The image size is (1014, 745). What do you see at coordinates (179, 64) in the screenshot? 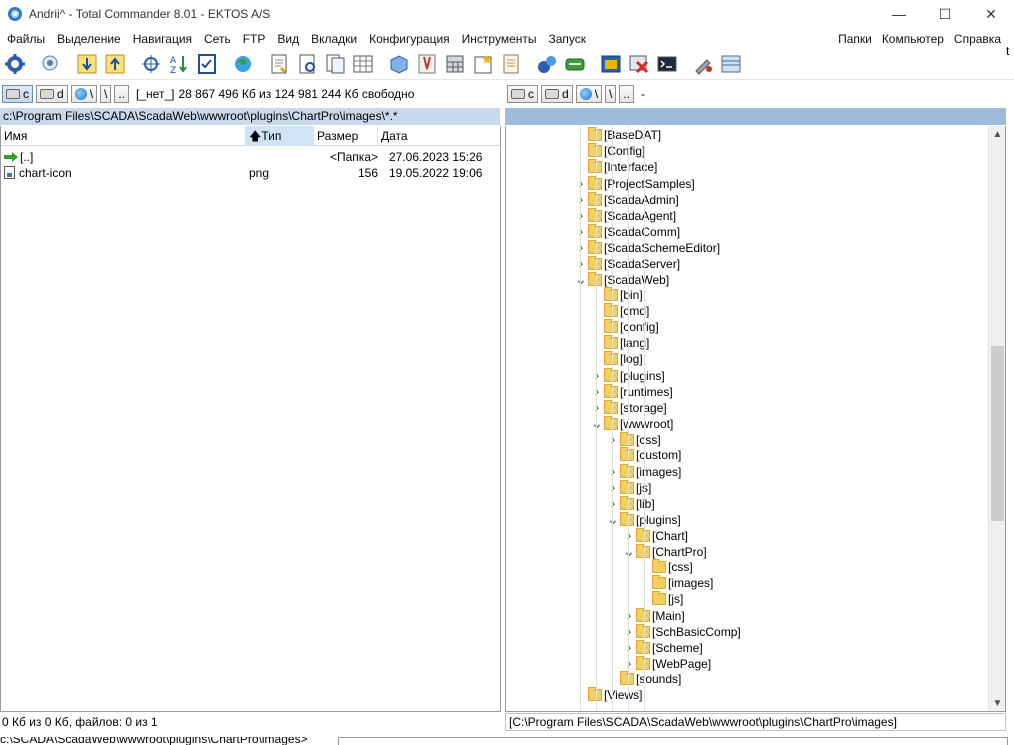
I see `sort-az-icon: AZ` at bounding box center [179, 64].